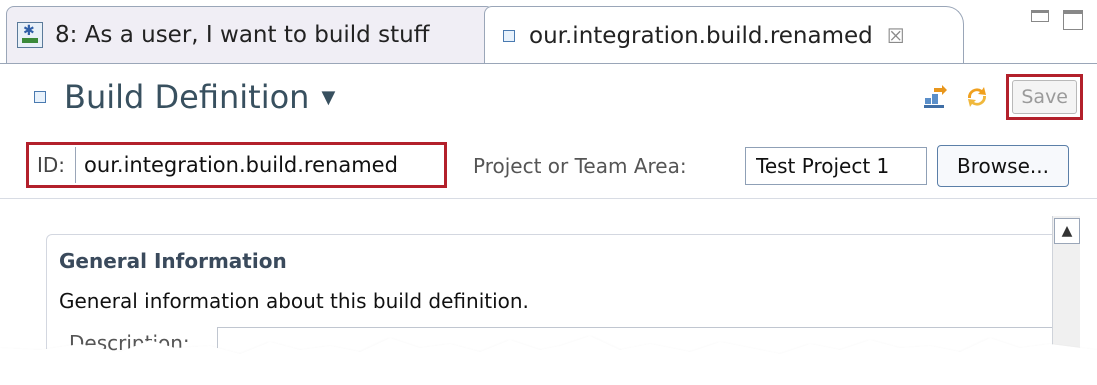 The image size is (1097, 385). Describe the element at coordinates (40, 97) in the screenshot. I see `build-definition-title-icon` at that location.